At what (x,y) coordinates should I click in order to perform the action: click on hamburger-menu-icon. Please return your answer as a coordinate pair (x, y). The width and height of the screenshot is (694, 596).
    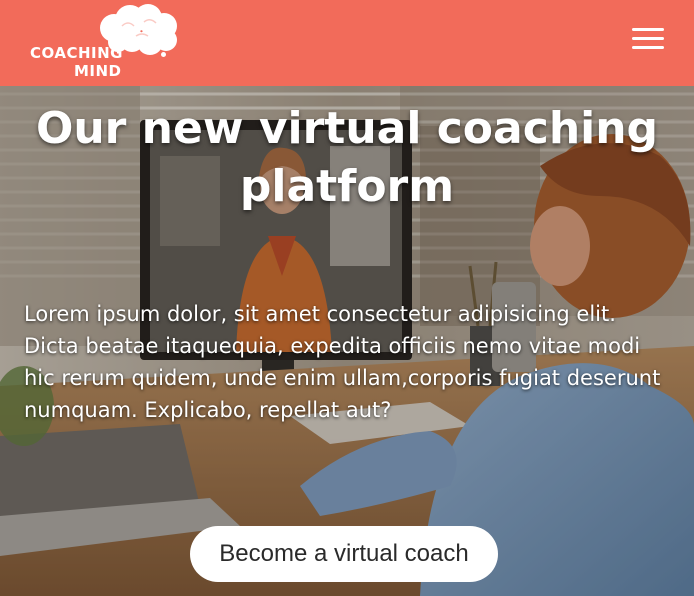
    Looking at the image, I should click on (648, 39).